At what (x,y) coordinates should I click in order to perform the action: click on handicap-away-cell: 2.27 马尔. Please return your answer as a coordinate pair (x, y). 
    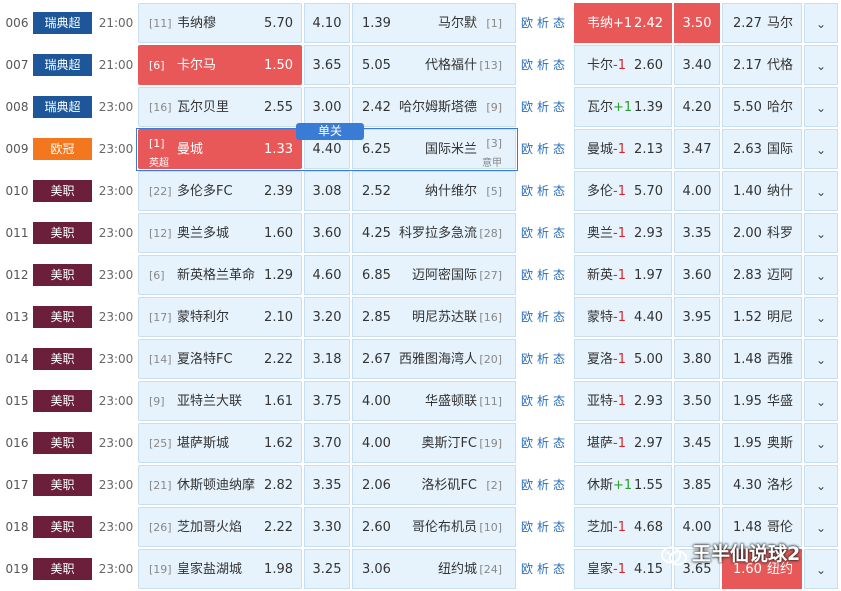
    Looking at the image, I should click on (762, 23).